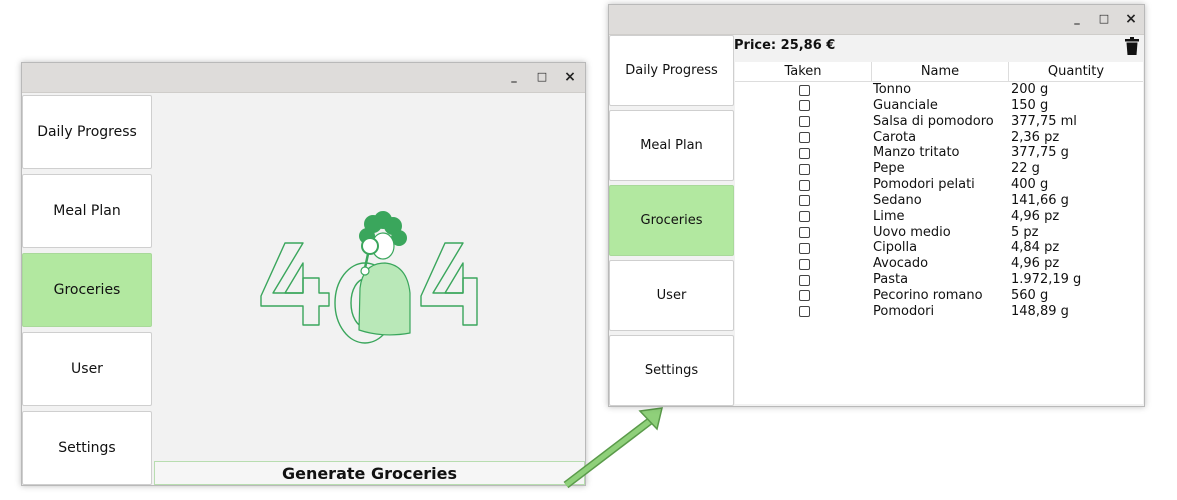  What do you see at coordinates (939, 138) in the screenshot?
I see `table-row: Carota 2,36 pz` at bounding box center [939, 138].